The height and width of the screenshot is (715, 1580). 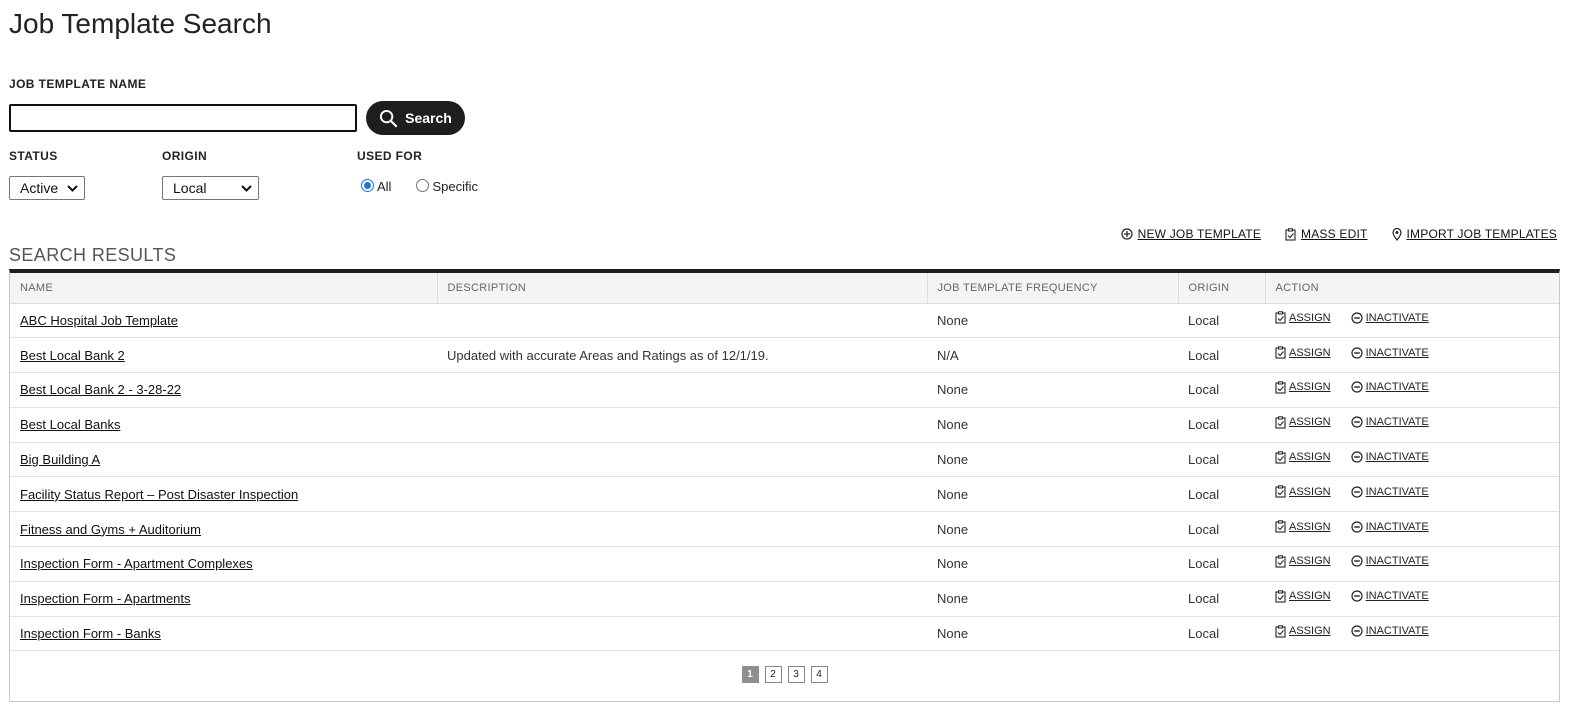 I want to click on cell-name: Big Building A, so click(x=223, y=459).